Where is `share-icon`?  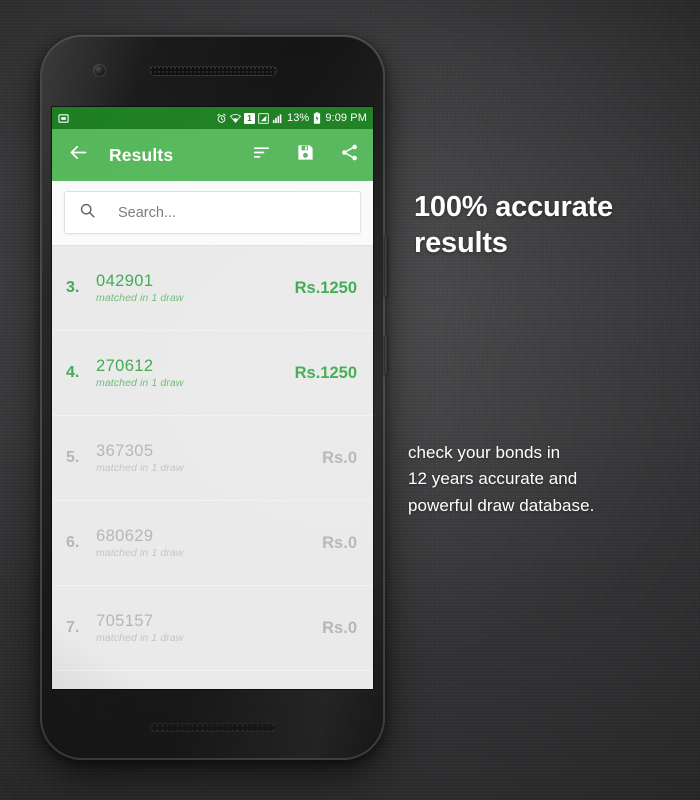 share-icon is located at coordinates (349, 155).